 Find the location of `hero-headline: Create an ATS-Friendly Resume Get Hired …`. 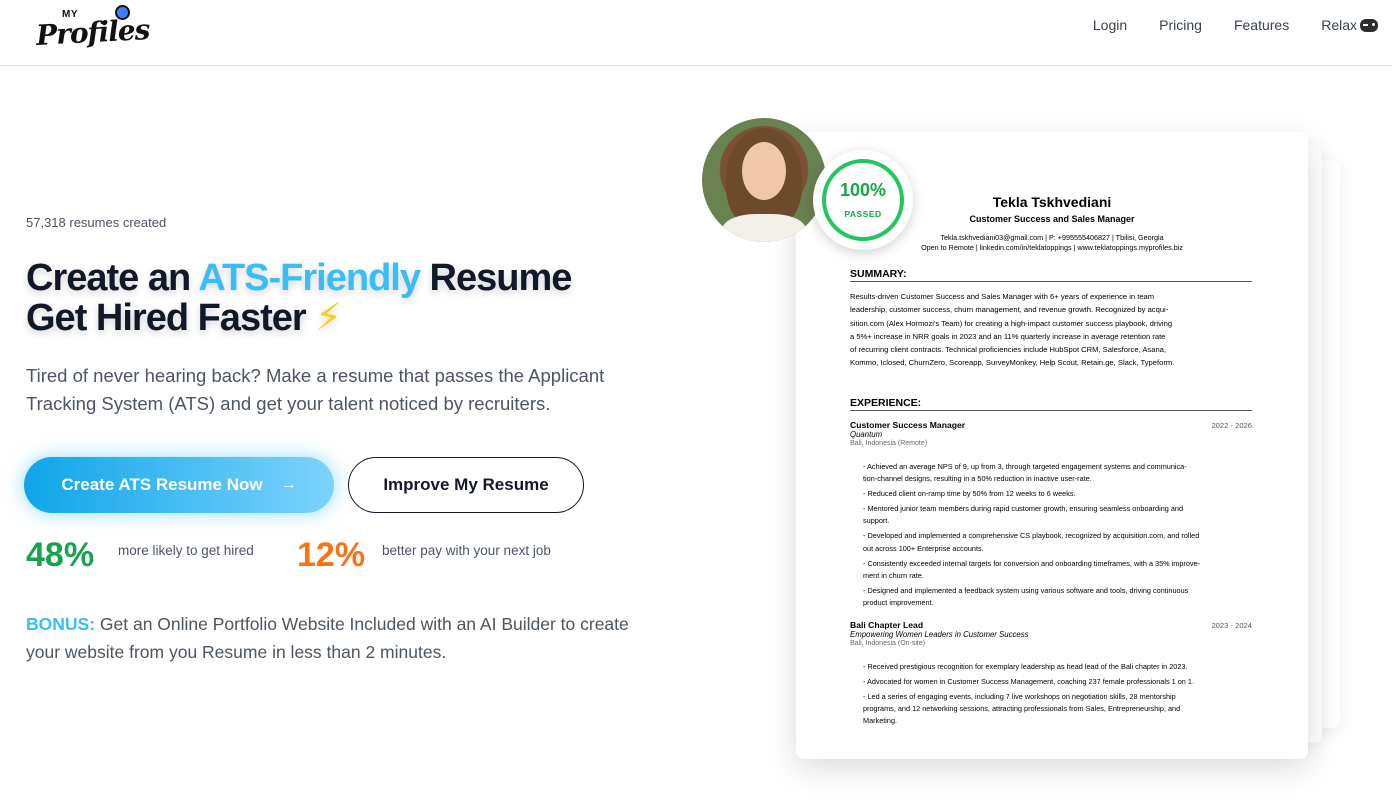

hero-headline: Create an ATS-Friendly Resume Get Hired … is located at coordinates (346, 298).